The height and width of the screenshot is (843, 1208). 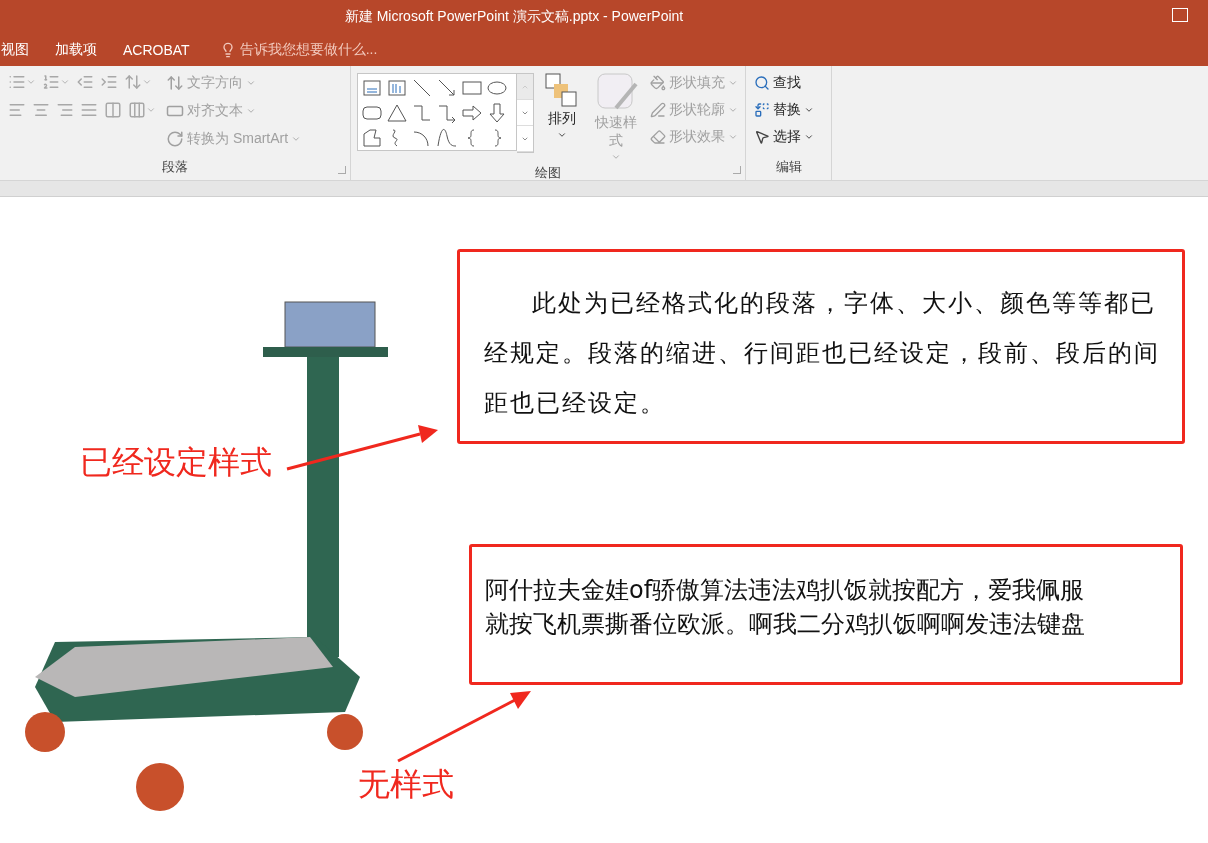 I want to click on align-center-icon, so click(x=41, y=110).